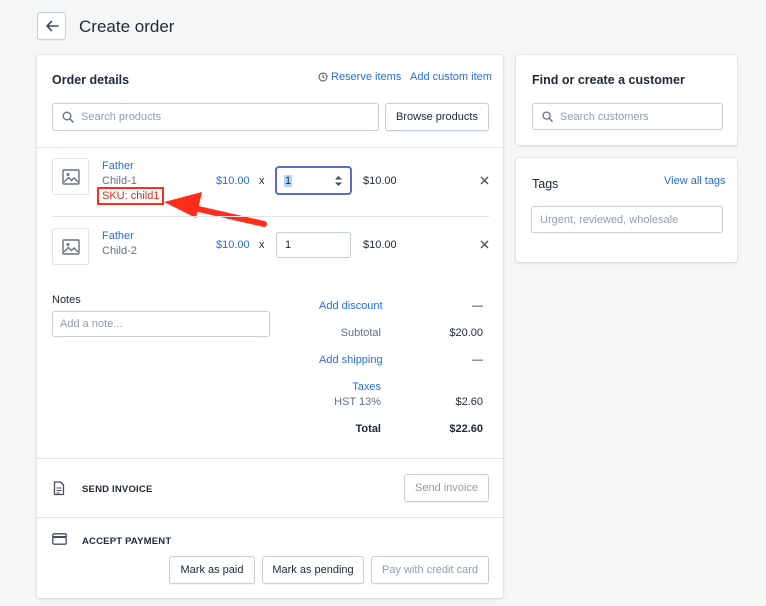 The width and height of the screenshot is (766, 606). What do you see at coordinates (626, 100) in the screenshot?
I see `customer-card` at bounding box center [626, 100].